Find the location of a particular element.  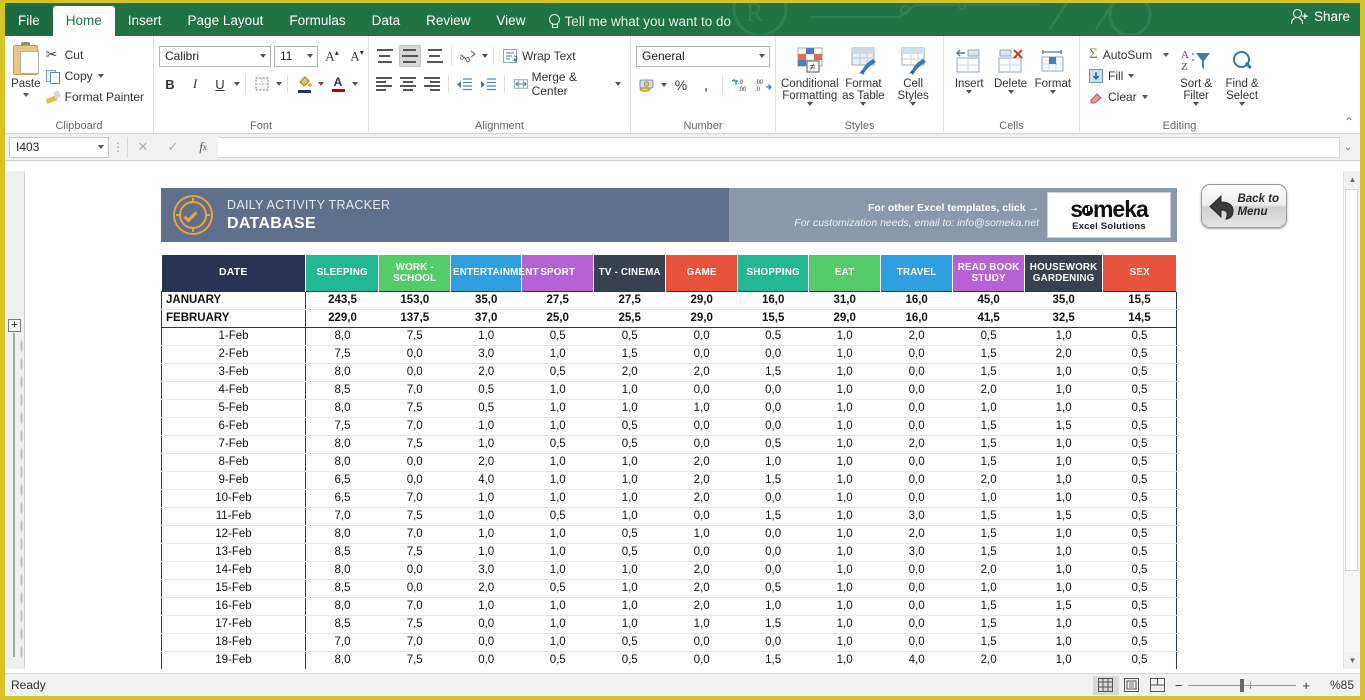

insert-function-button: fx is located at coordinates (203, 147).